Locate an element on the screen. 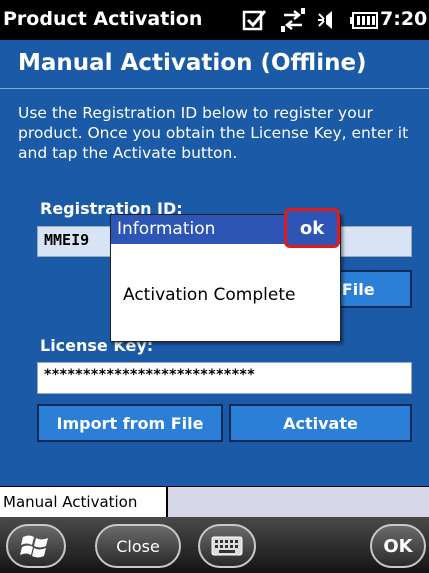 Image resolution: width=429 pixels, height=573 pixels. dialog-message: Activation Complete is located at coordinates (209, 295).